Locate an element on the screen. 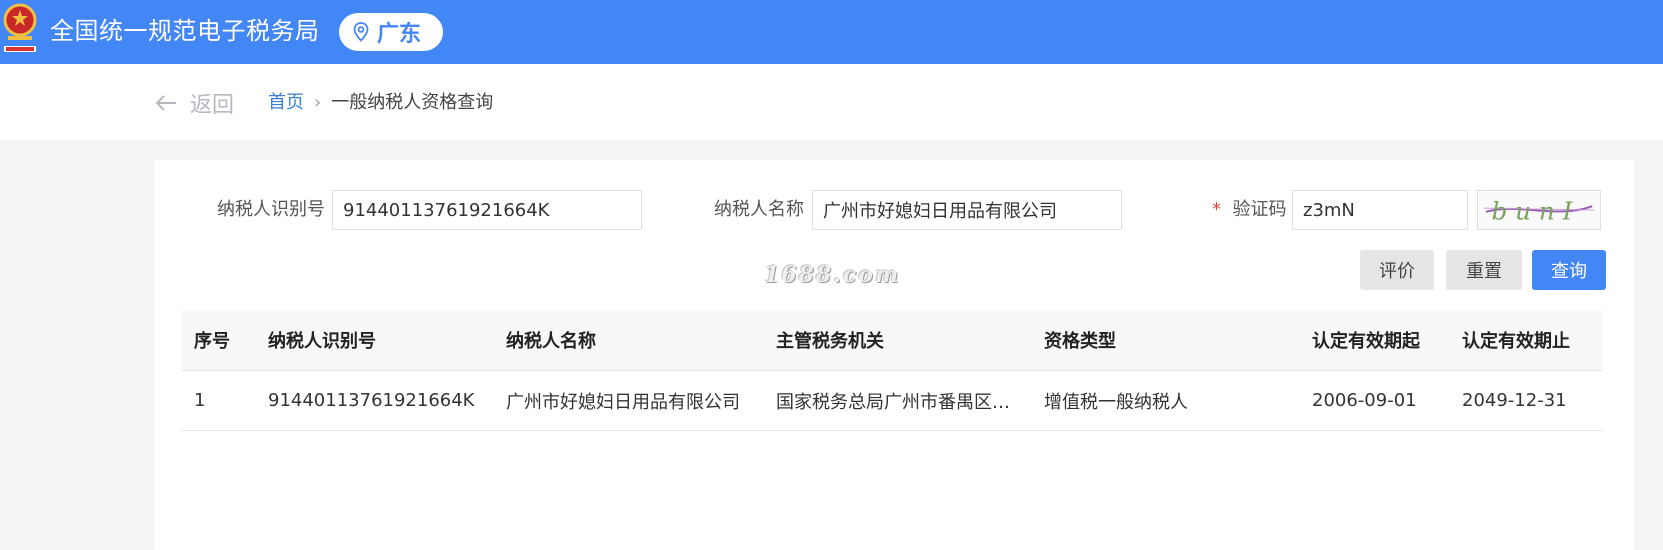 The image size is (1663, 550). reset-button: 重置 is located at coordinates (1484, 270).